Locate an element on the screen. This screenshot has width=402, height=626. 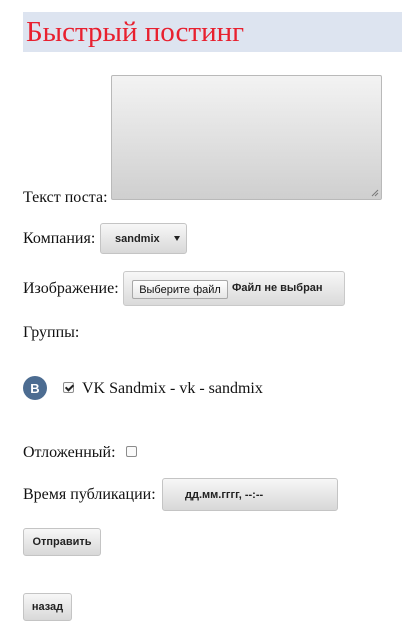
submit-button: Отправить is located at coordinates (62, 542).